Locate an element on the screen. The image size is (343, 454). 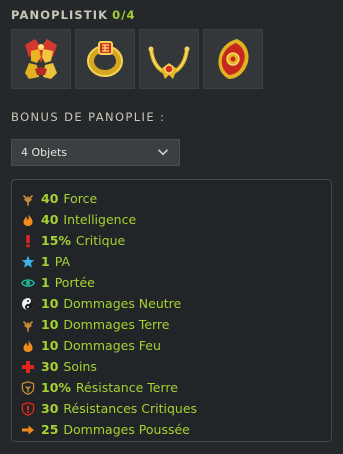
bonus-stat: Force is located at coordinates (80, 198).